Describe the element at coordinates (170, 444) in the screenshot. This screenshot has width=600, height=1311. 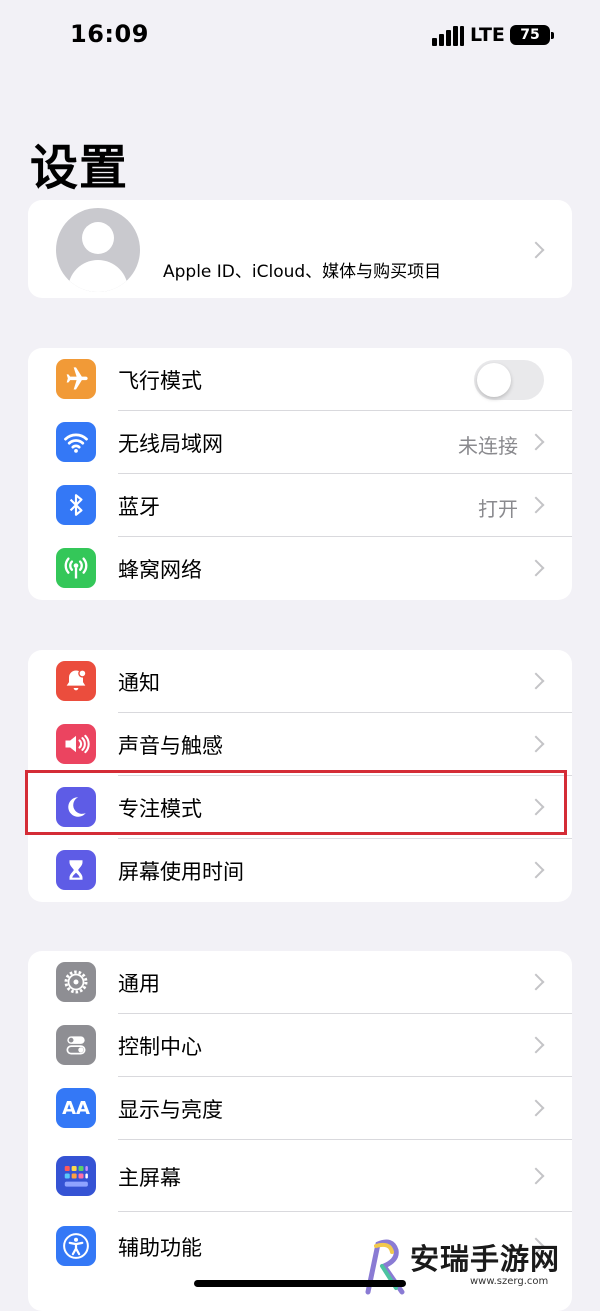
I see `row-label: 无线局域网` at that location.